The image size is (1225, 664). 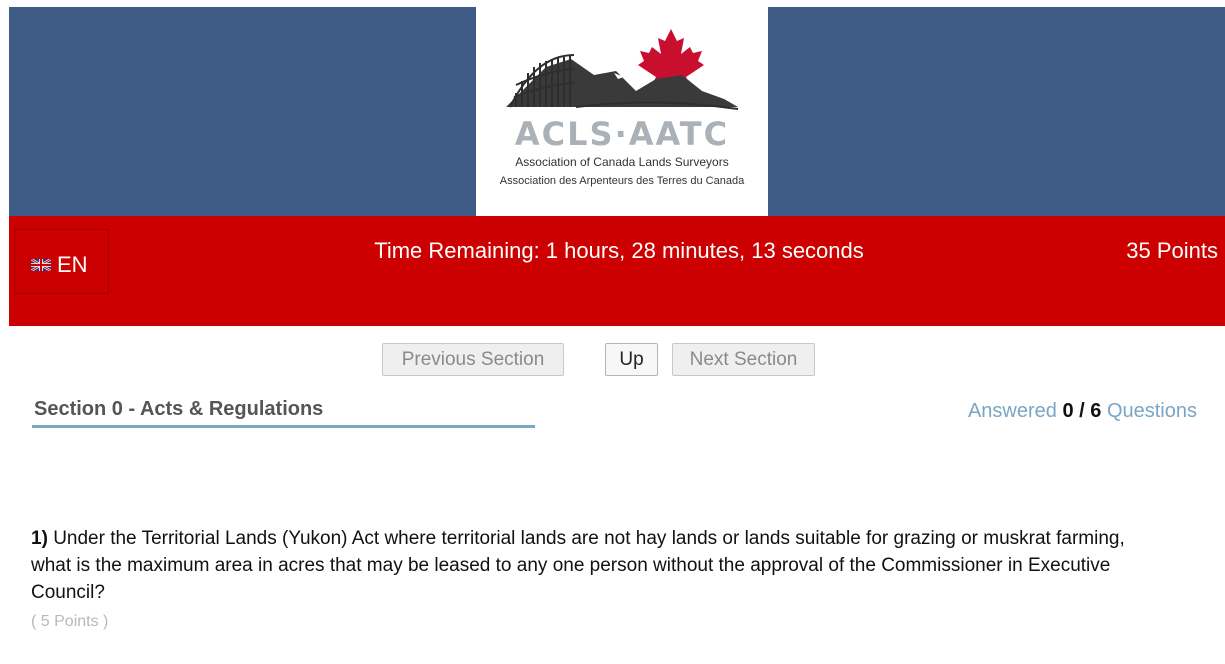 I want to click on uk-flag-icon, so click(x=41, y=265).